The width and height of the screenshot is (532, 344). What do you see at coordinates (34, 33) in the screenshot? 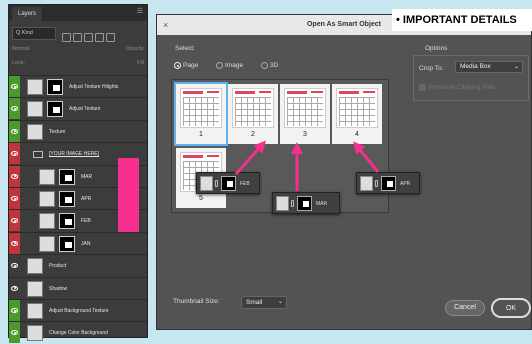
I see `kind-filter: Q Kind` at bounding box center [34, 33].